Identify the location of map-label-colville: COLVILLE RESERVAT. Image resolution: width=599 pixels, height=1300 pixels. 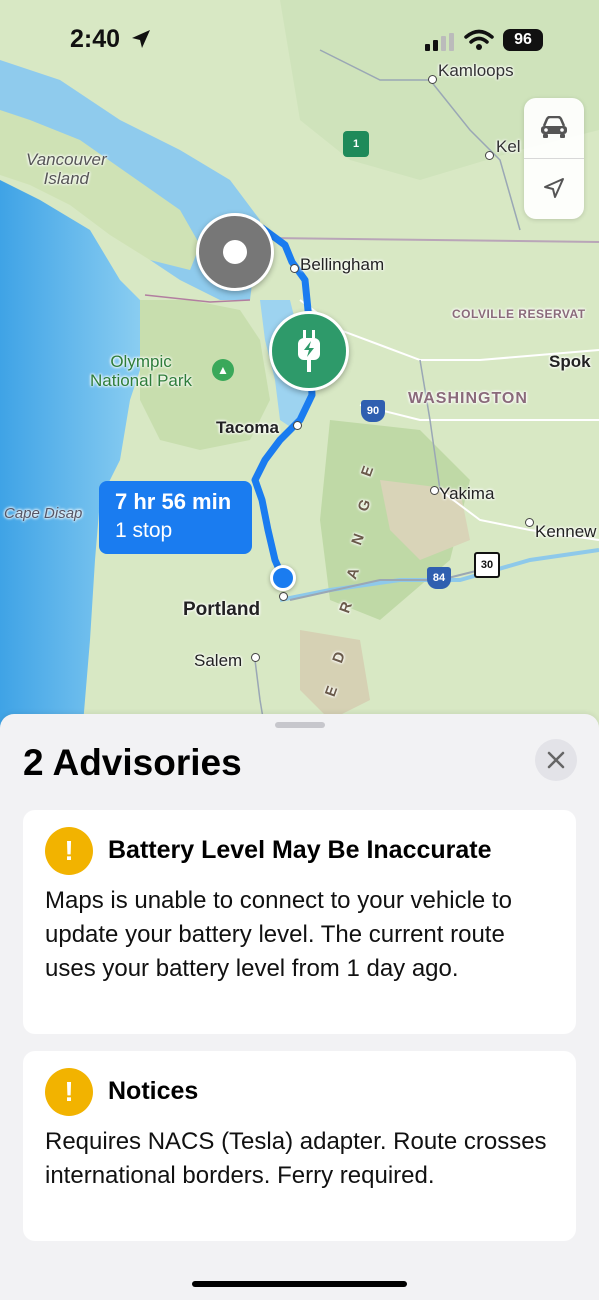
(519, 314).